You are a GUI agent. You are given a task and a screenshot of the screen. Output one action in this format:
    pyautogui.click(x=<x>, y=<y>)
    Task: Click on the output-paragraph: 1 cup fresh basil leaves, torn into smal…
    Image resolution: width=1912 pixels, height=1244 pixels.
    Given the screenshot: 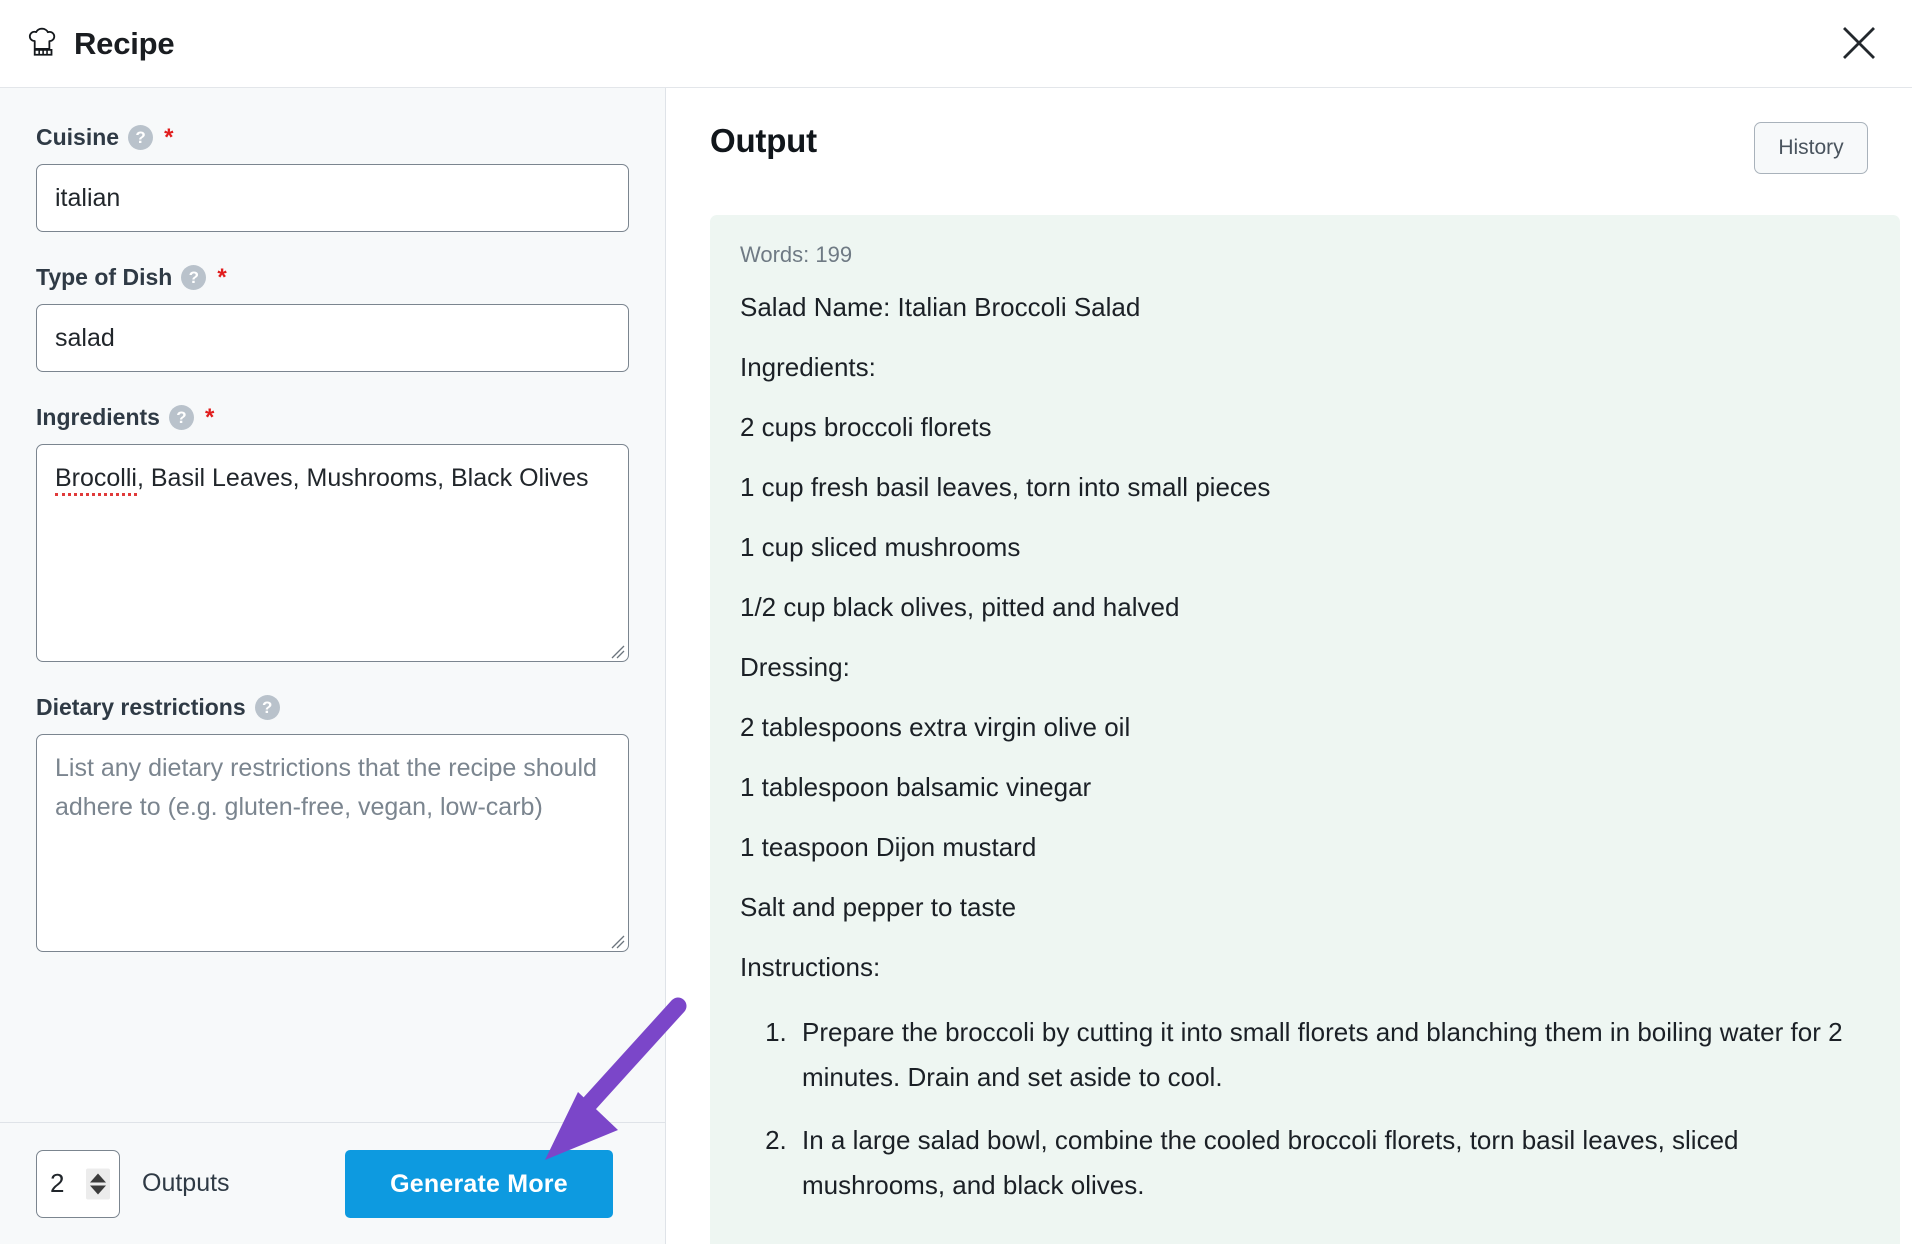 What is the action you would take?
    pyautogui.click(x=1005, y=487)
    